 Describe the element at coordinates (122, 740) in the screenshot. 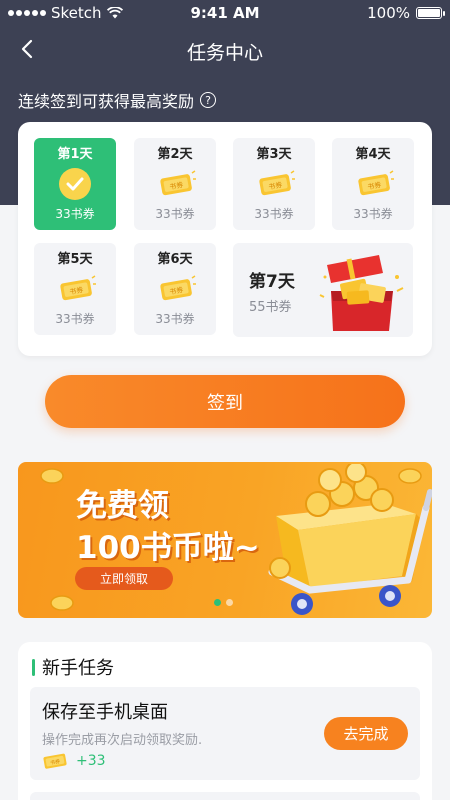

I see `task-description: 操作完成再次启动领取奖励.` at that location.